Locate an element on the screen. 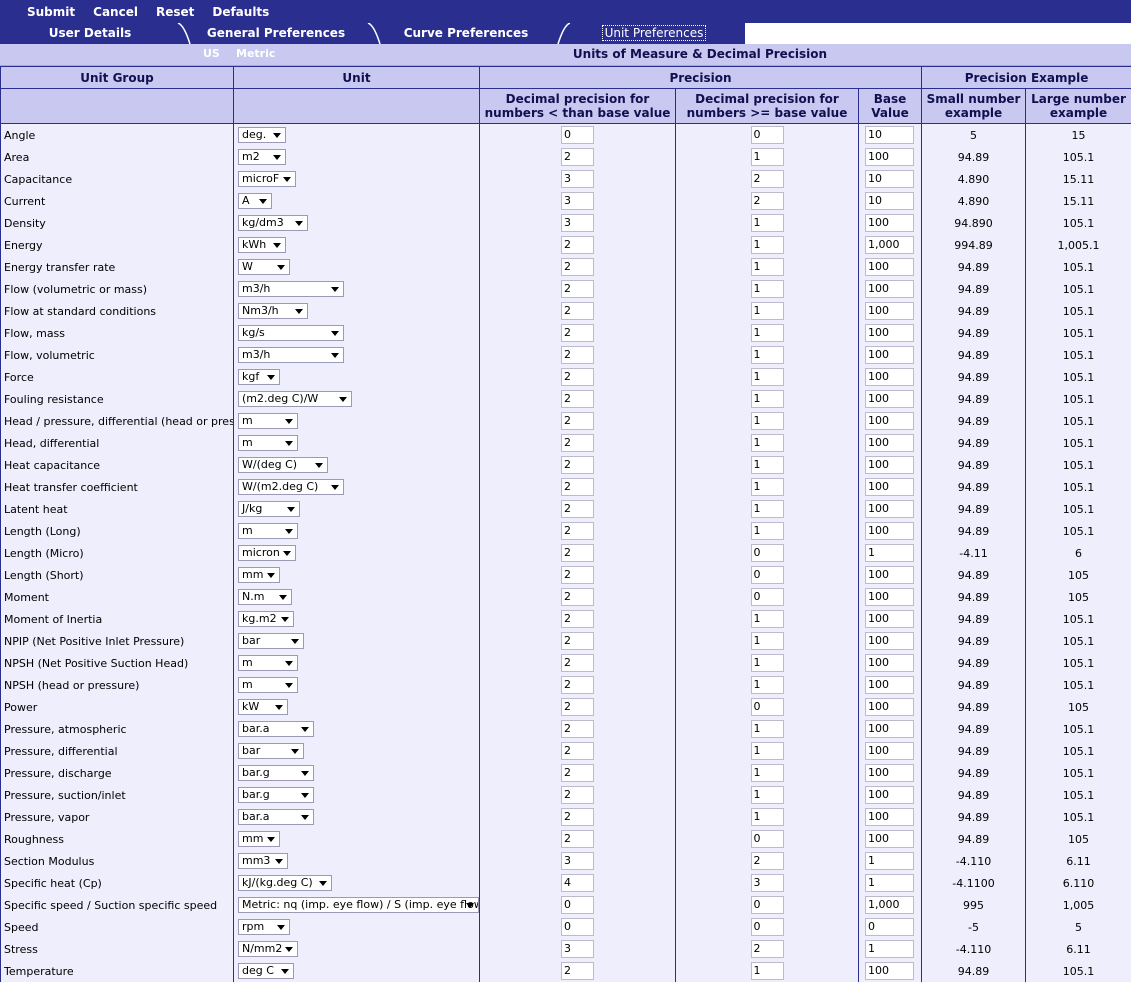  unit-select: kW is located at coordinates (263, 707).